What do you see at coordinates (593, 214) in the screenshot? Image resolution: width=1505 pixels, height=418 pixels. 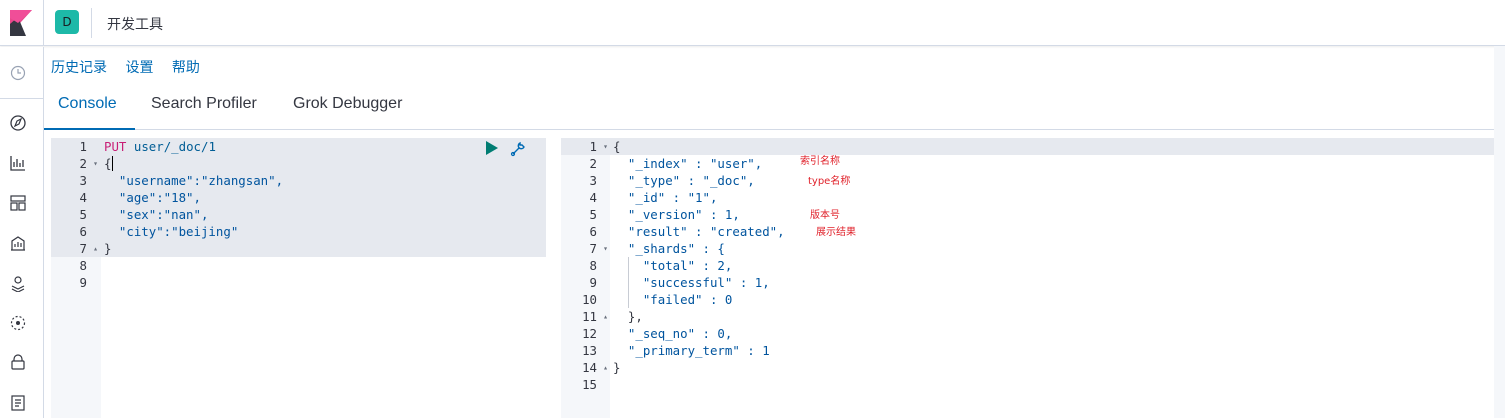 I see `response-line-number: 5` at bounding box center [593, 214].